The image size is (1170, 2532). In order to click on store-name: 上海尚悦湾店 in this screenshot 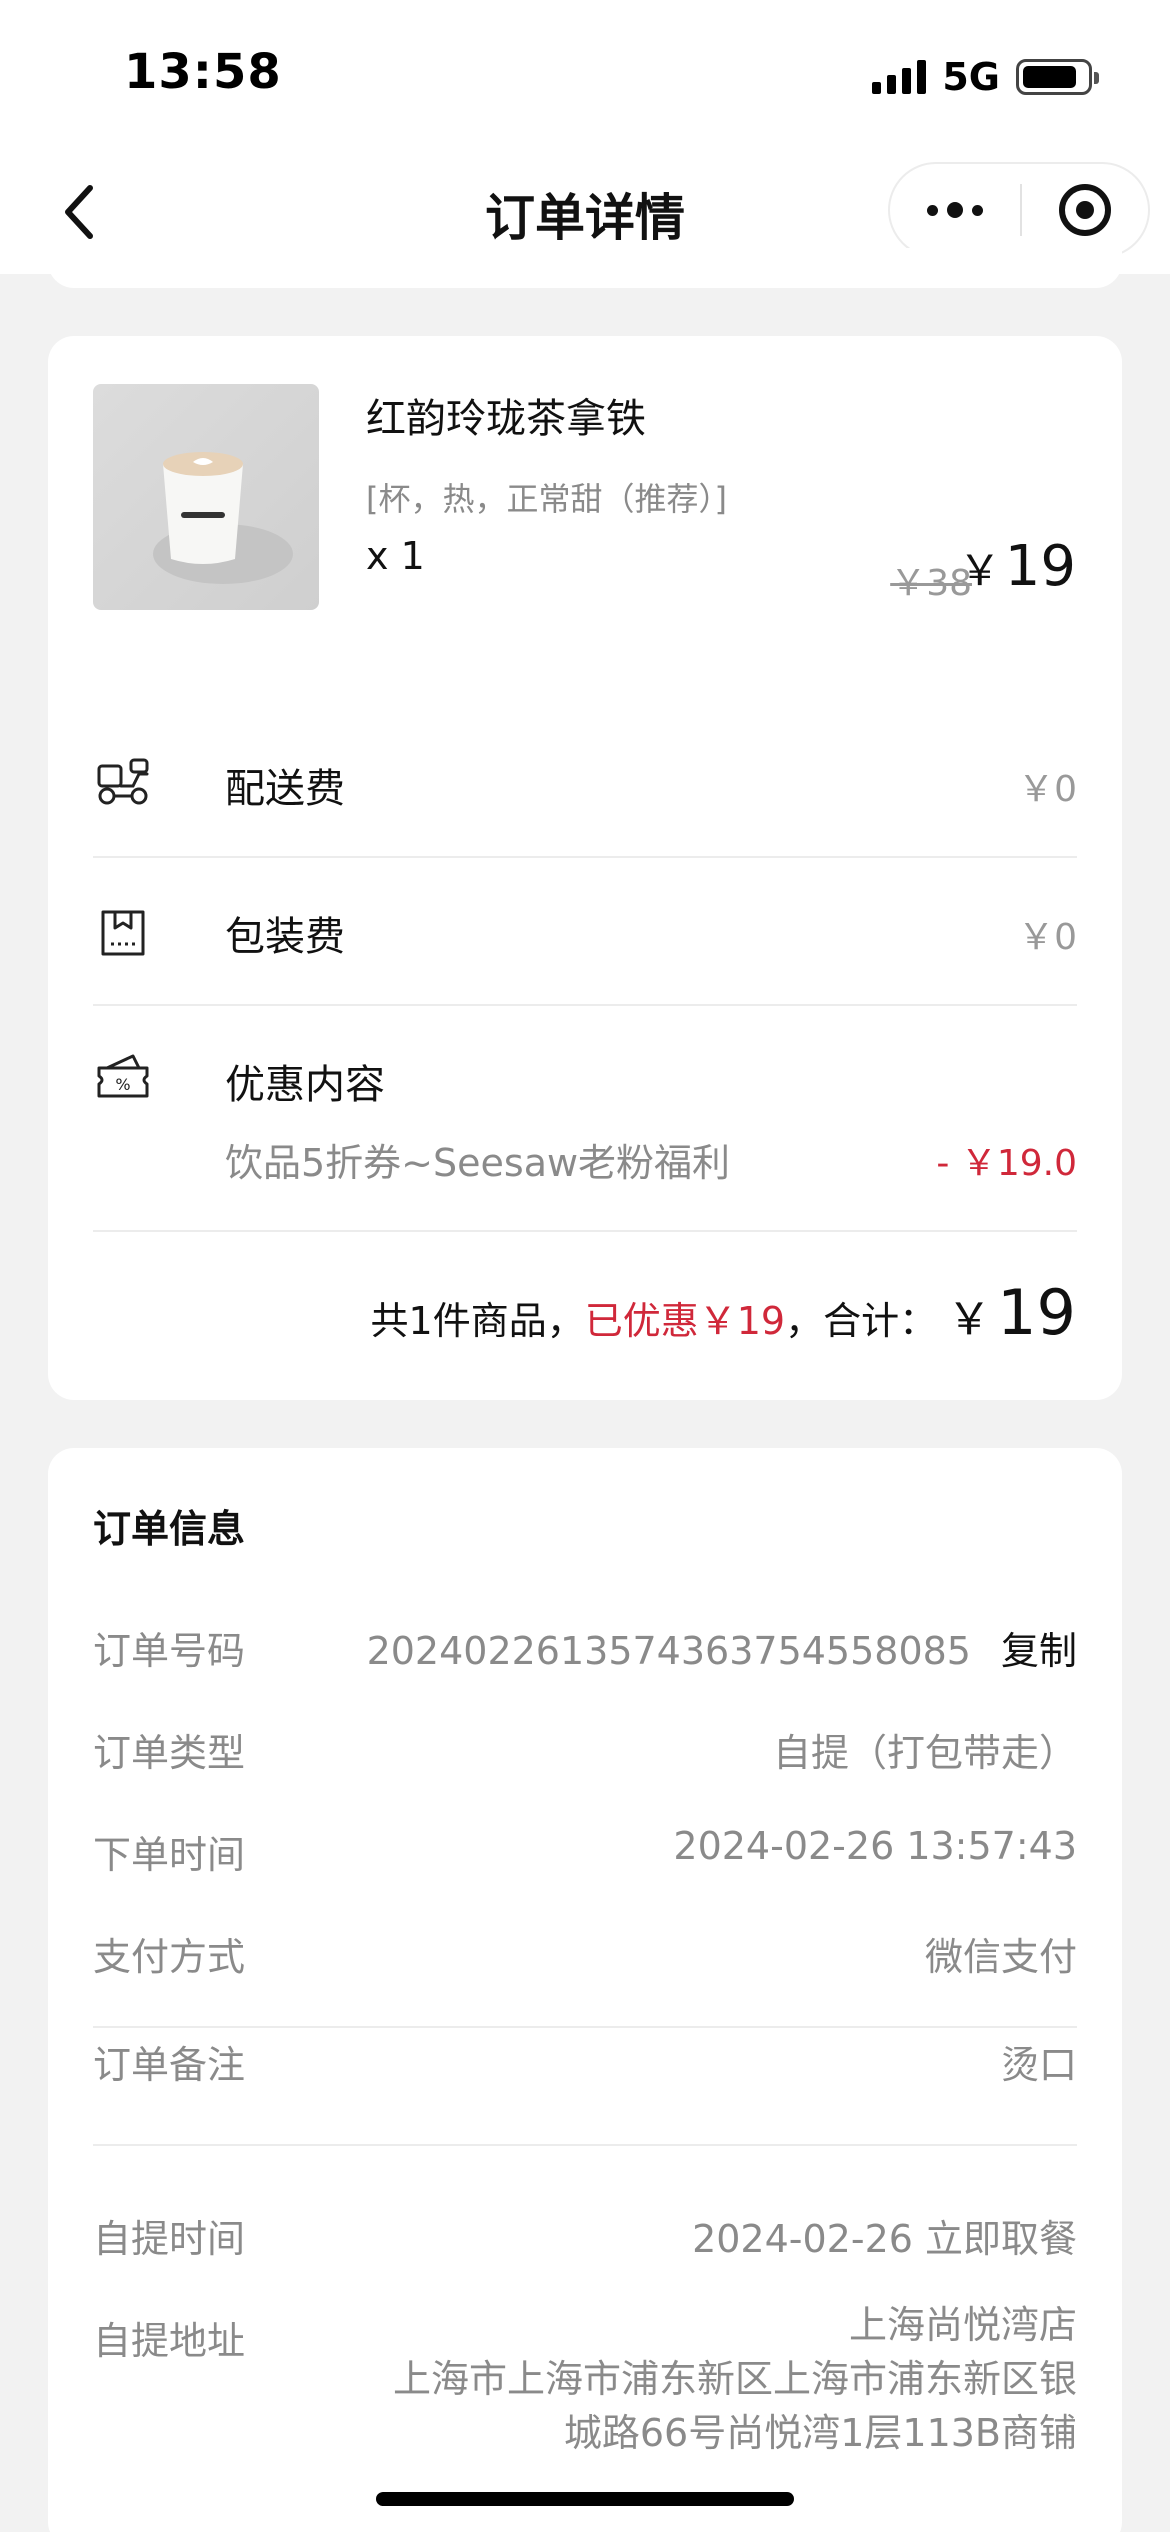, I will do `click(962, 2325)`.